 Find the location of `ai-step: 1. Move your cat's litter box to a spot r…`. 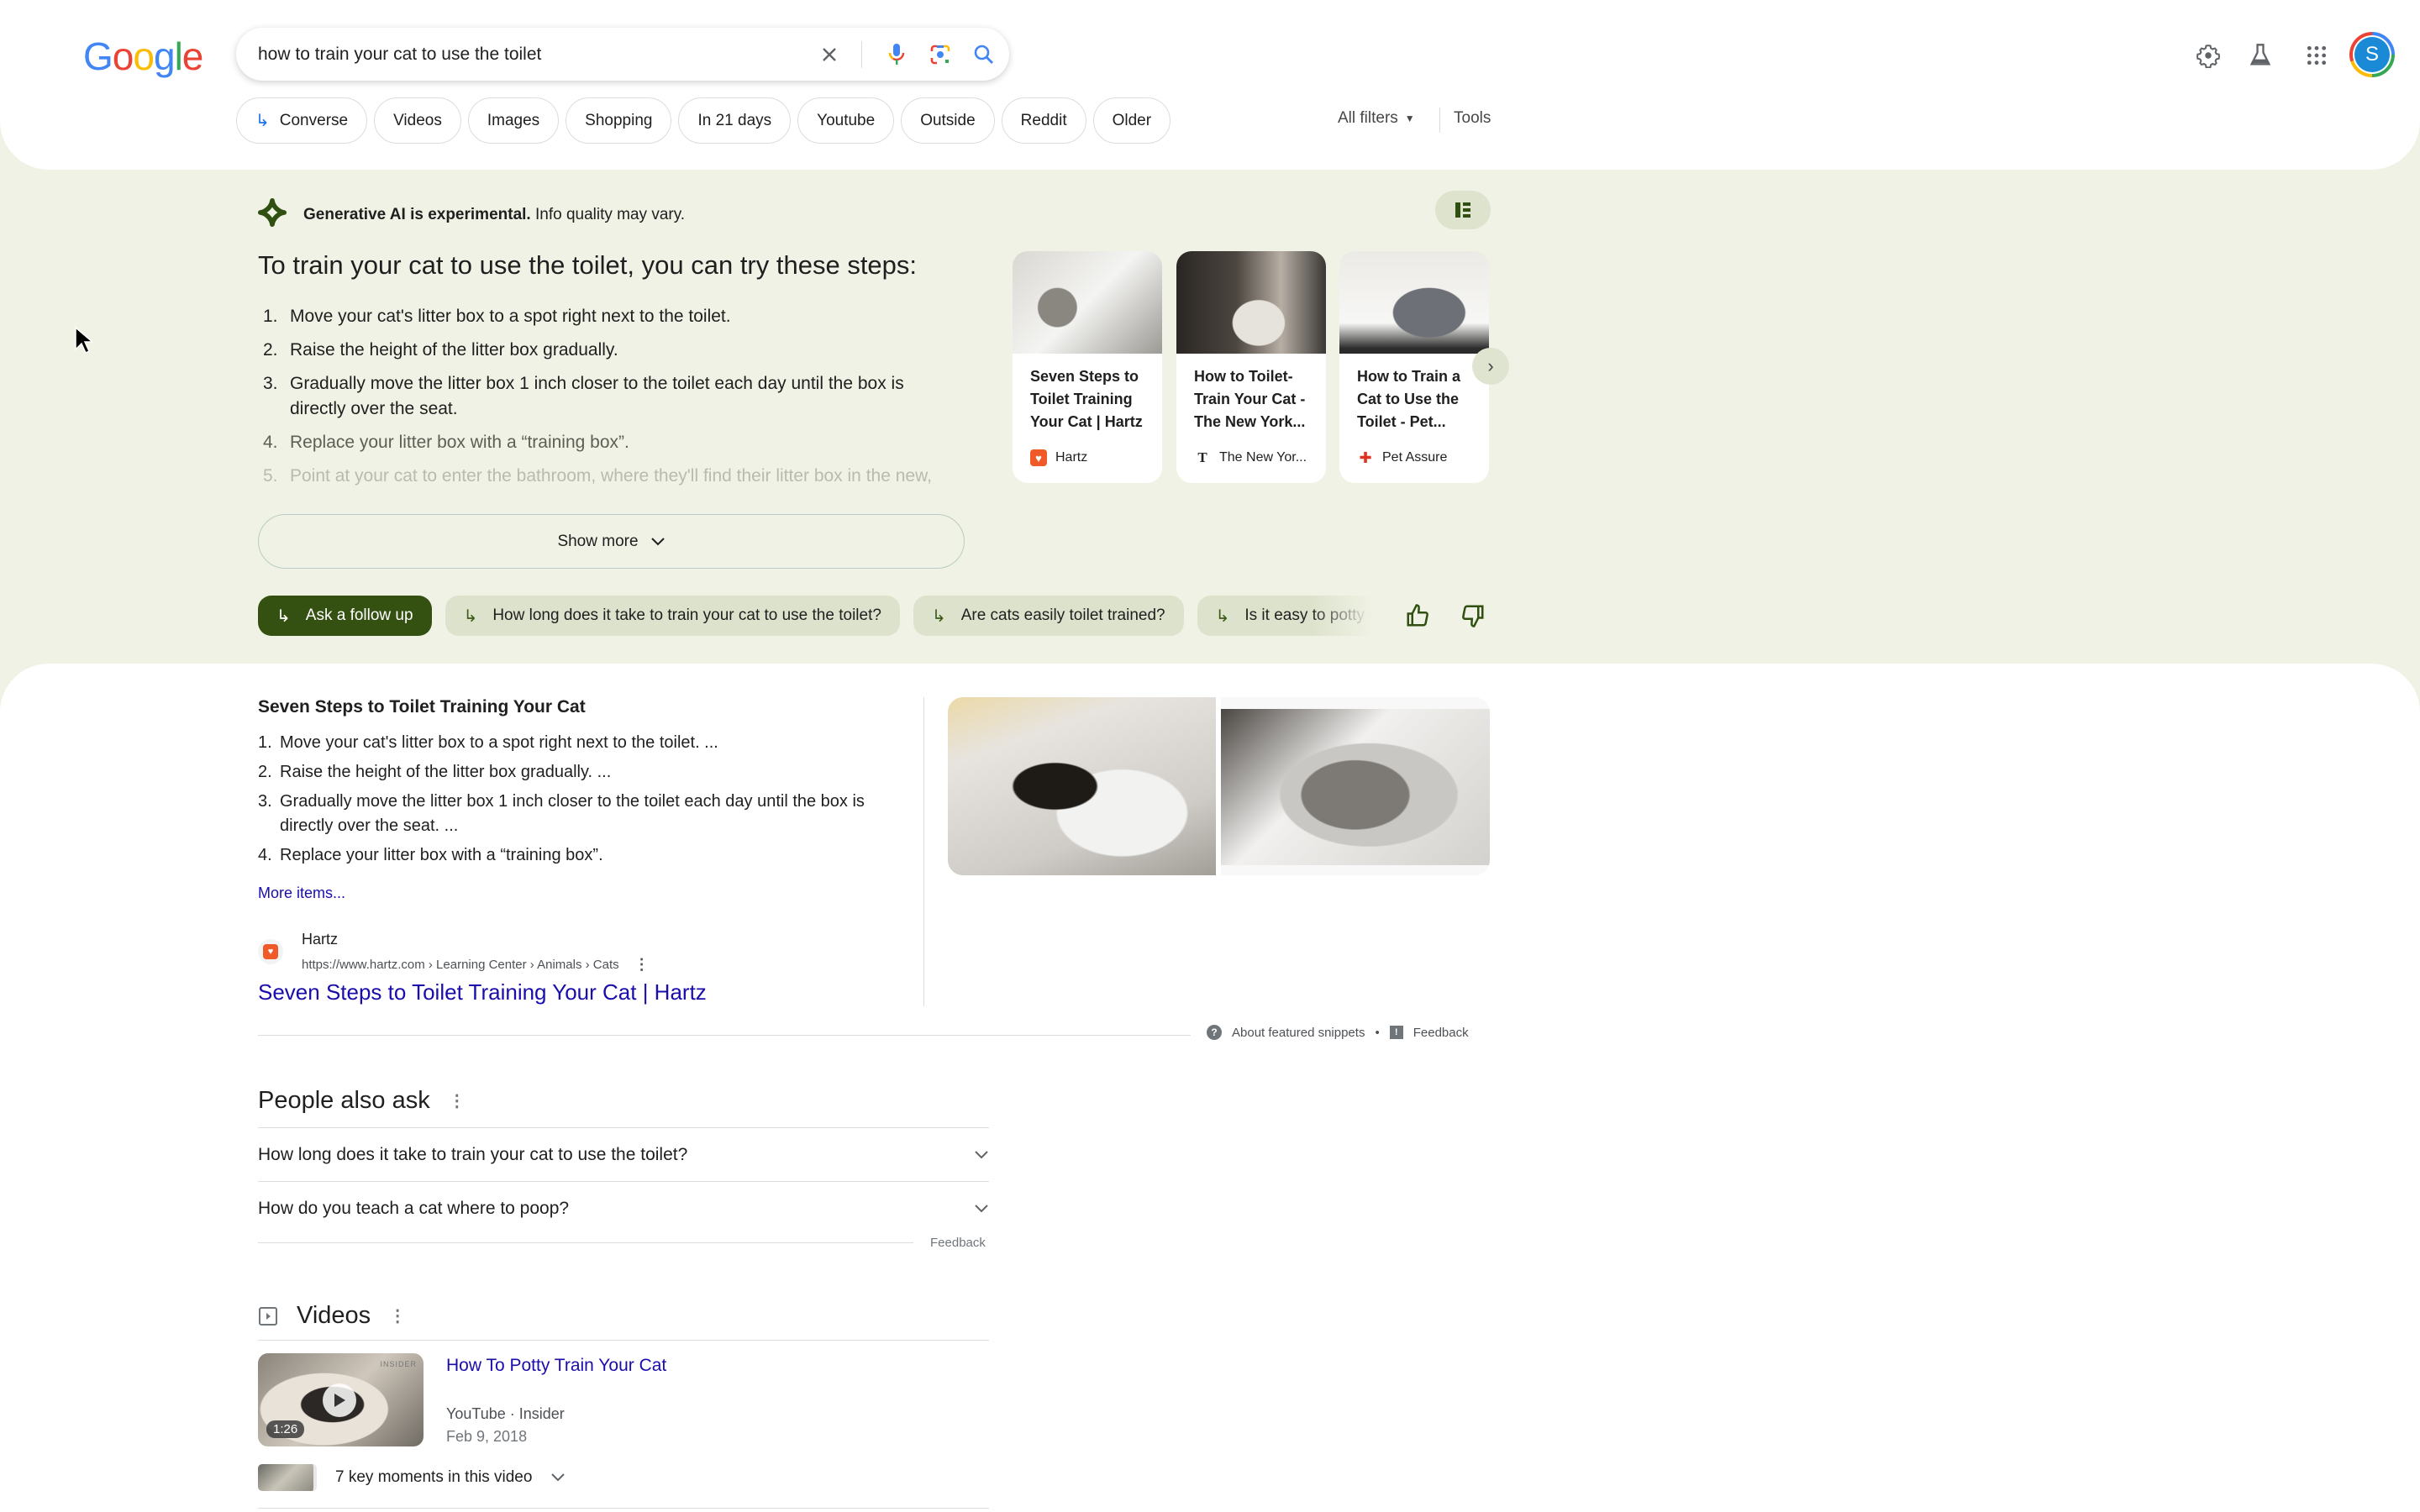

ai-step: 1. Move your cat's litter box to a spot r… is located at coordinates (611, 316).